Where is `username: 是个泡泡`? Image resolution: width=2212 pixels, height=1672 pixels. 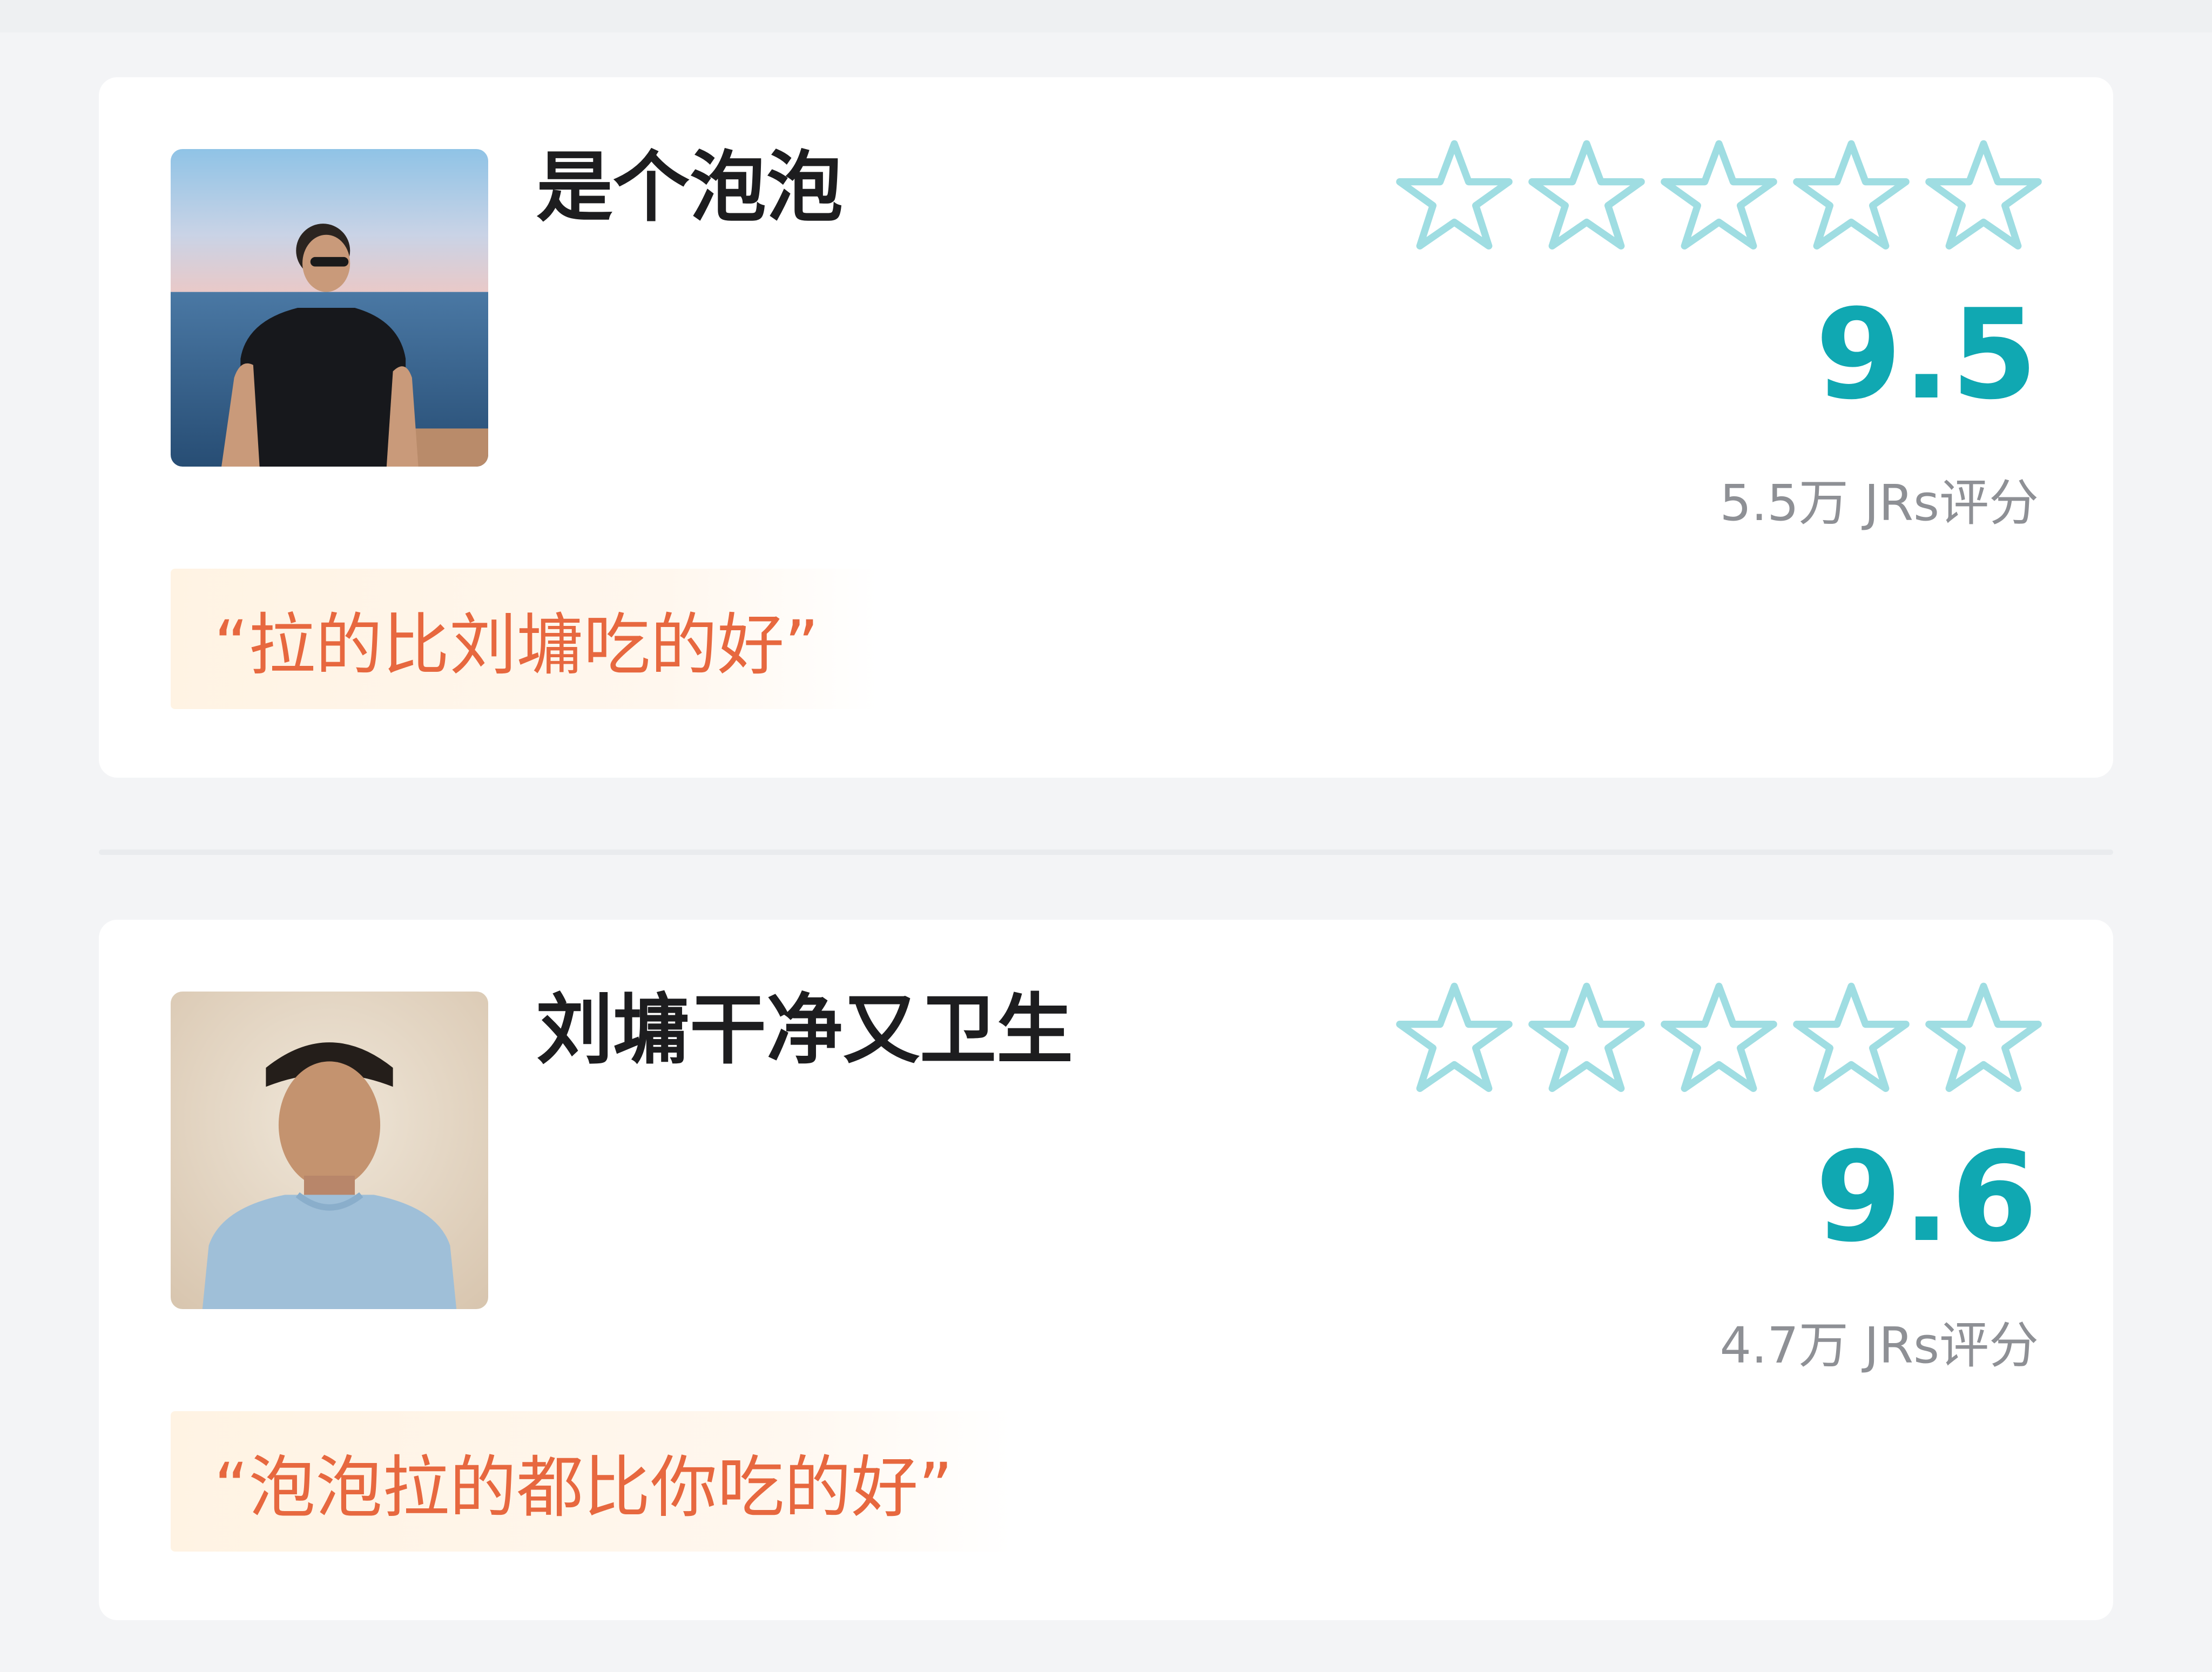 username: 是个泡泡 is located at coordinates (689, 188).